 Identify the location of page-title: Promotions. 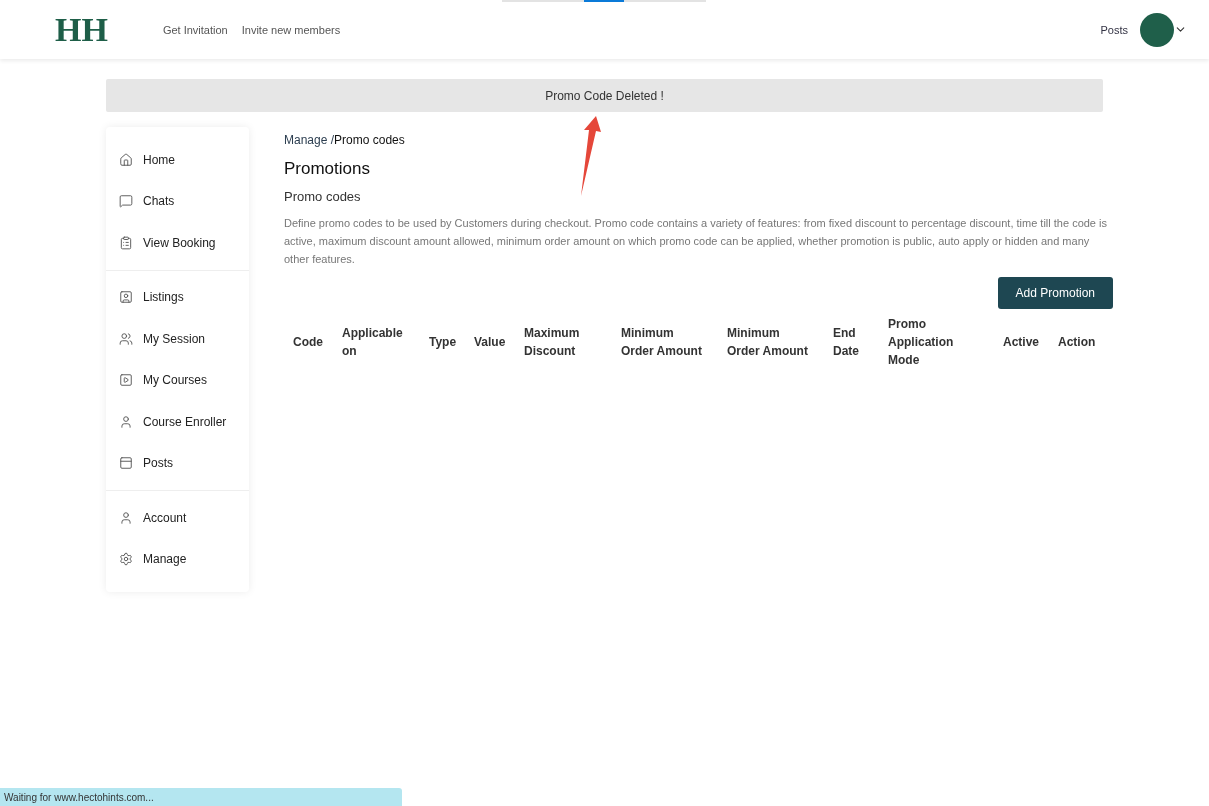
(327, 169).